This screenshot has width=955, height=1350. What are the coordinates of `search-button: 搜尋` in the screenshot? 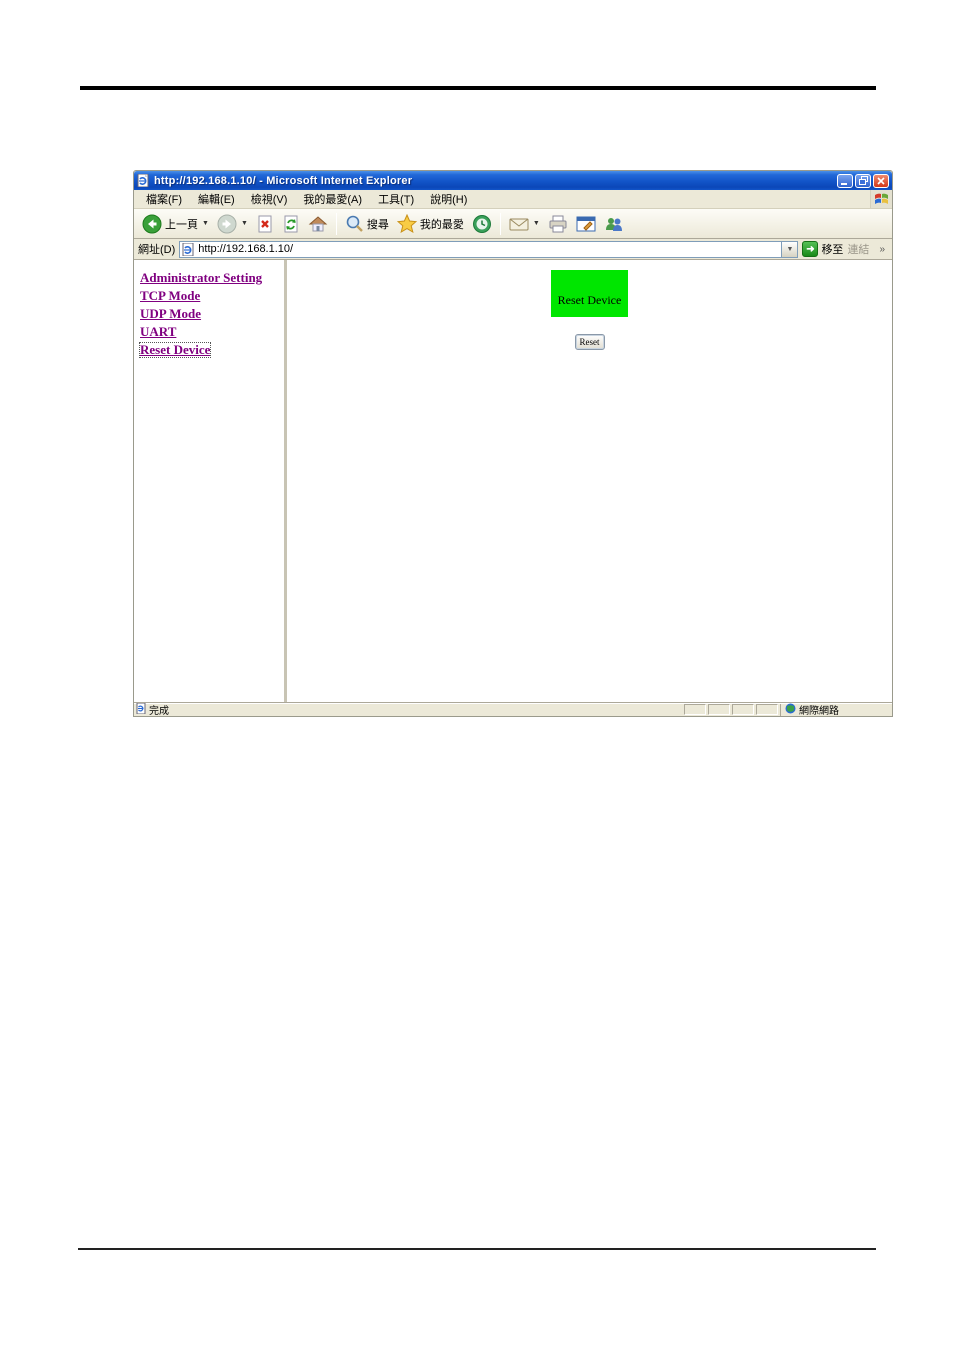 It's located at (367, 223).